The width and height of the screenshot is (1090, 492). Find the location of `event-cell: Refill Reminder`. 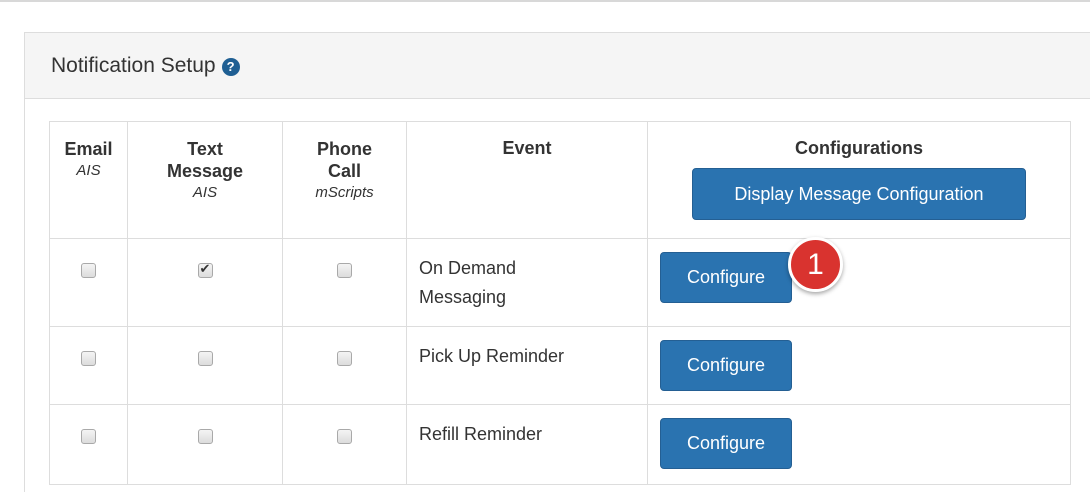

event-cell: Refill Reminder is located at coordinates (527, 444).